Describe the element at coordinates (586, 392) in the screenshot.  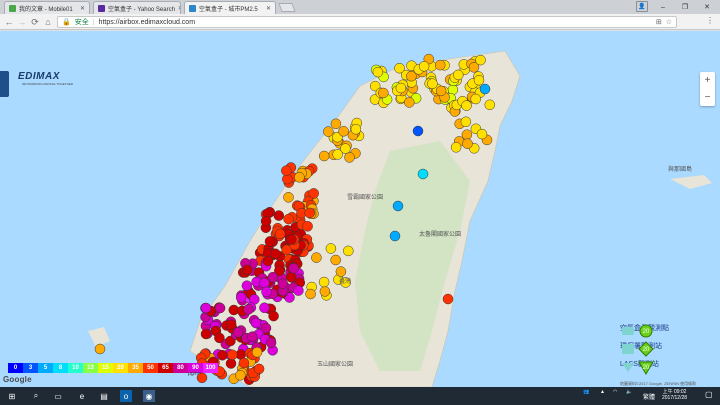
I see `people-icon: 👥` at that location.